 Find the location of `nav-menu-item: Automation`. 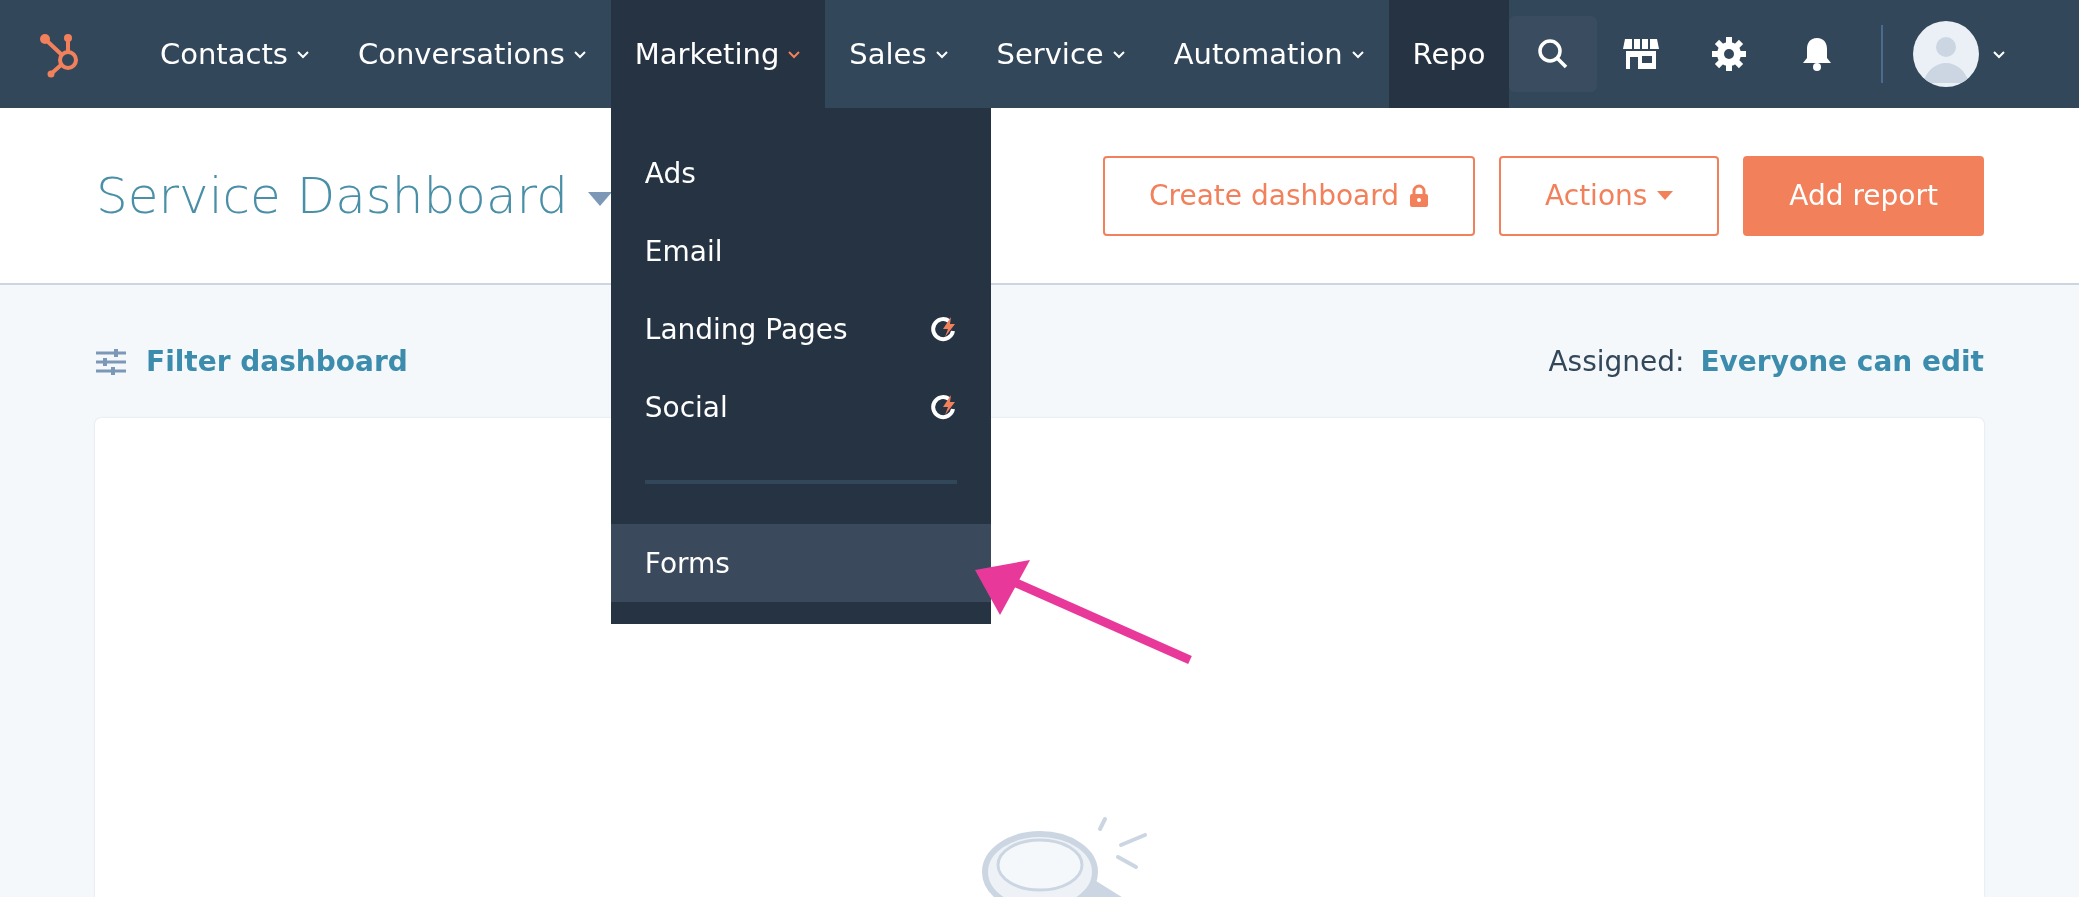

nav-menu-item: Automation is located at coordinates (1269, 54).